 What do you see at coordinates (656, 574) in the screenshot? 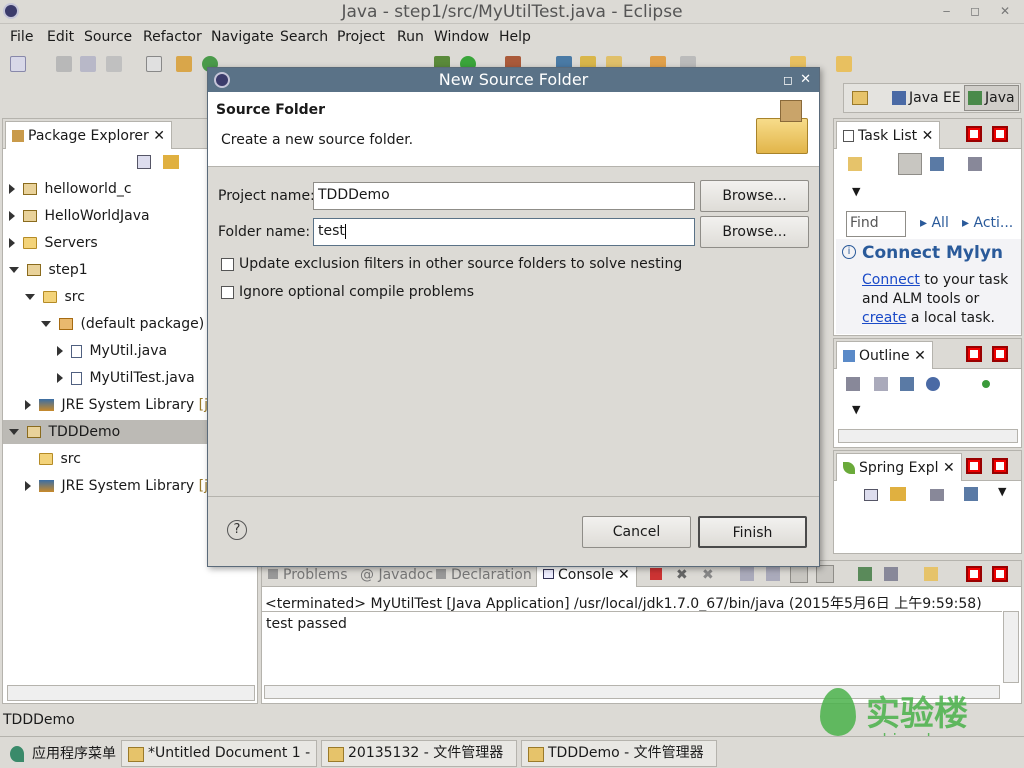
I see `terminate-icon` at bounding box center [656, 574].